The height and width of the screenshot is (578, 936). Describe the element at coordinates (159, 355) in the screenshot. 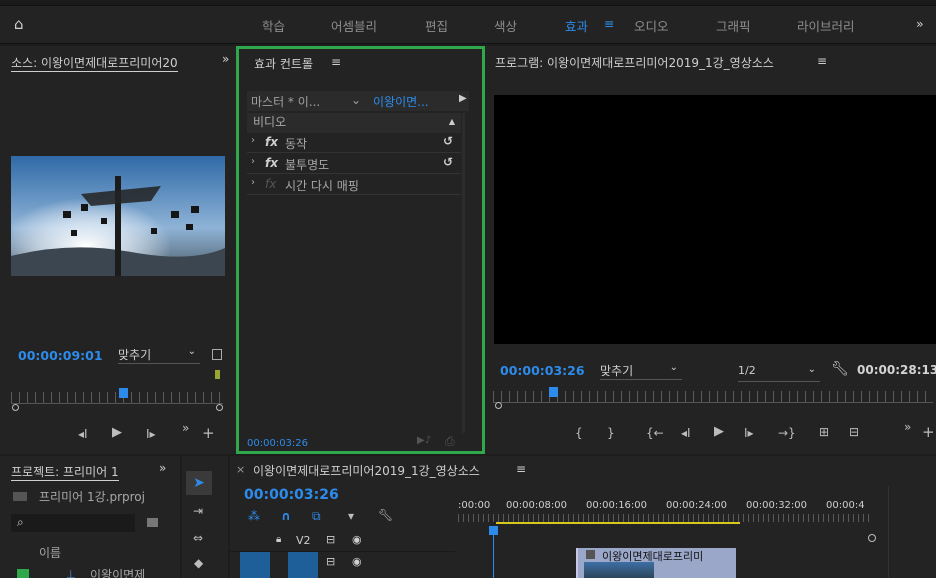

I see `source-fit-select: 맞추기 ⌄` at that location.